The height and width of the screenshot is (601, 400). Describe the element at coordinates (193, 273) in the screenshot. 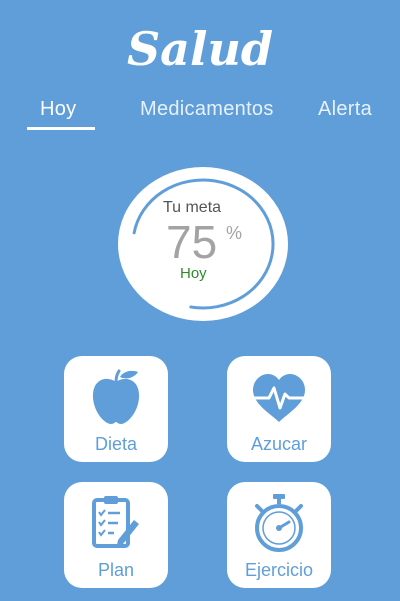

I see `goal-day-label: Hoy` at that location.